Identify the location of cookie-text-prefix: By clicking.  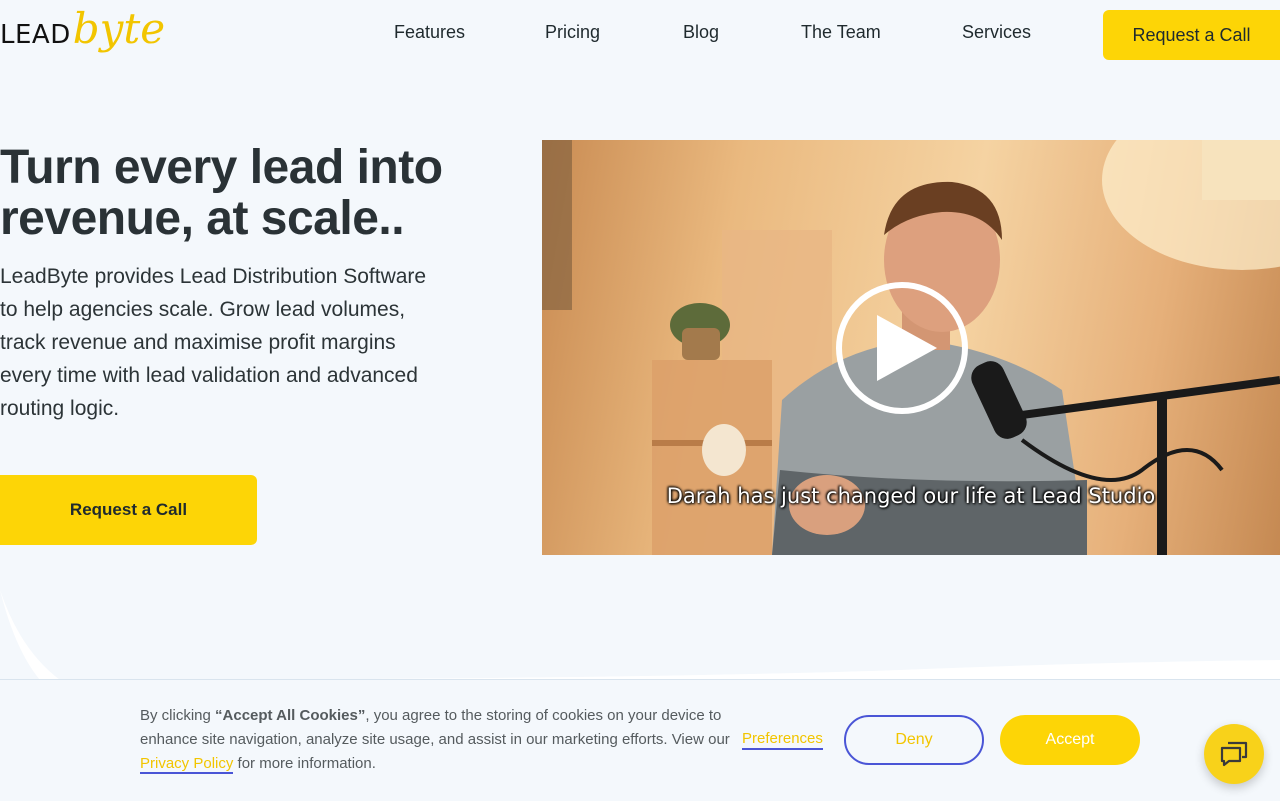
(178, 715).